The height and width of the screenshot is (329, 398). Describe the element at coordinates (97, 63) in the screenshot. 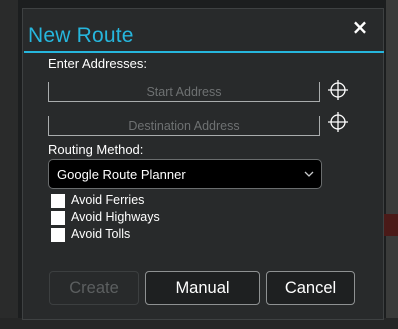

I see `enter-addresses-label: Enter Addresses:` at that location.